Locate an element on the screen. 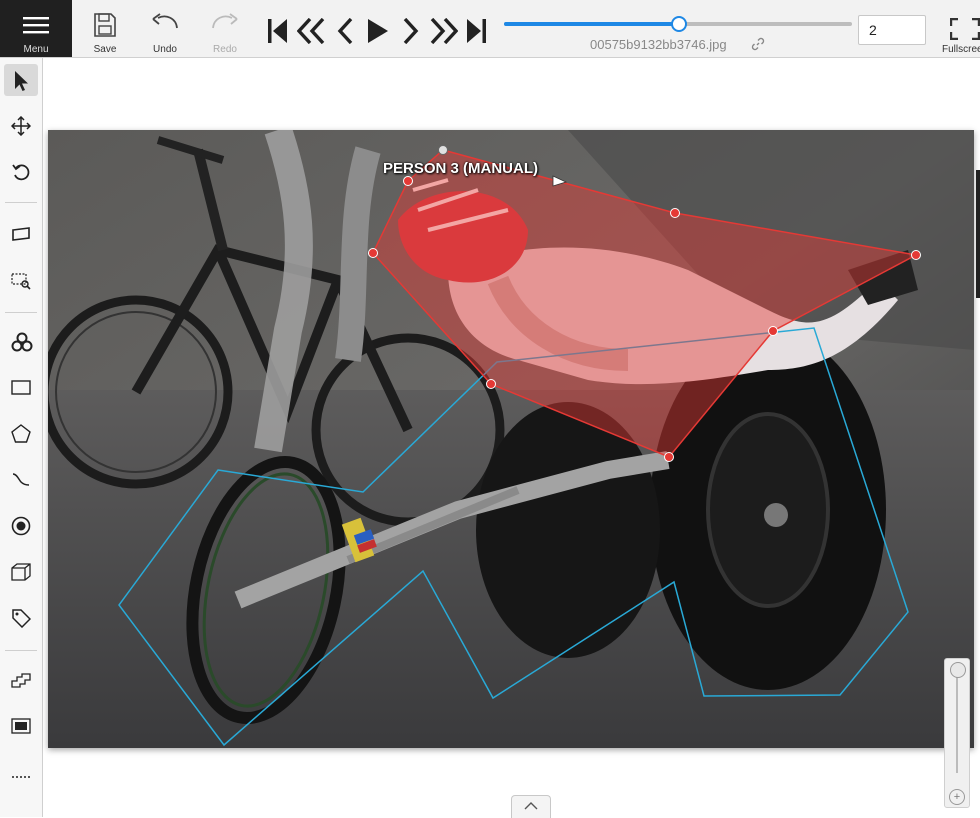 The height and width of the screenshot is (818, 980). cuboid-icon is located at coordinates (21, 572).